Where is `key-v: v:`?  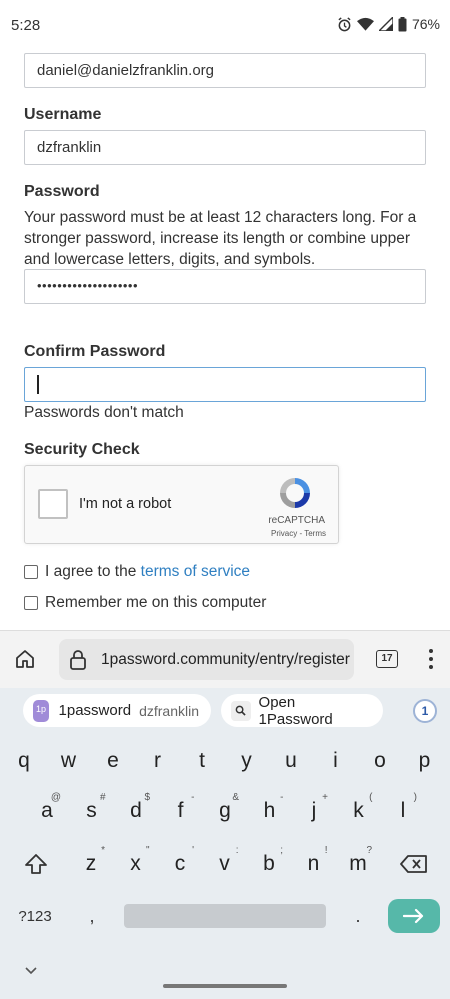 key-v: v: is located at coordinates (225, 864).